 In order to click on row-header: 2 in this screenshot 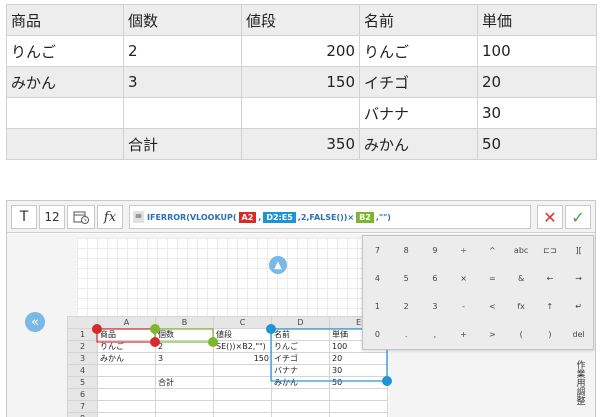, I will do `click(82, 346)`.